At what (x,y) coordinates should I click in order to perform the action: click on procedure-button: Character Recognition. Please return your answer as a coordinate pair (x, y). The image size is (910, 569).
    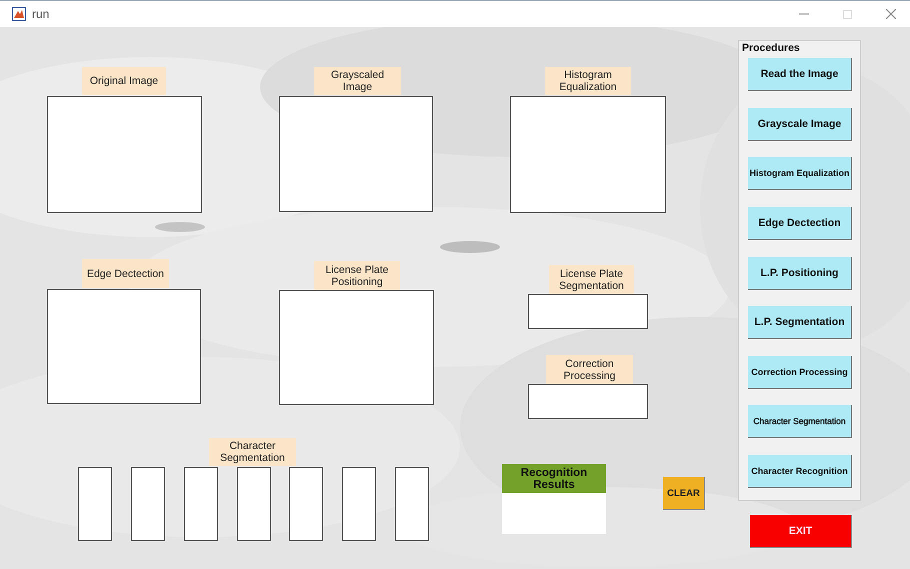
    Looking at the image, I should click on (800, 471).